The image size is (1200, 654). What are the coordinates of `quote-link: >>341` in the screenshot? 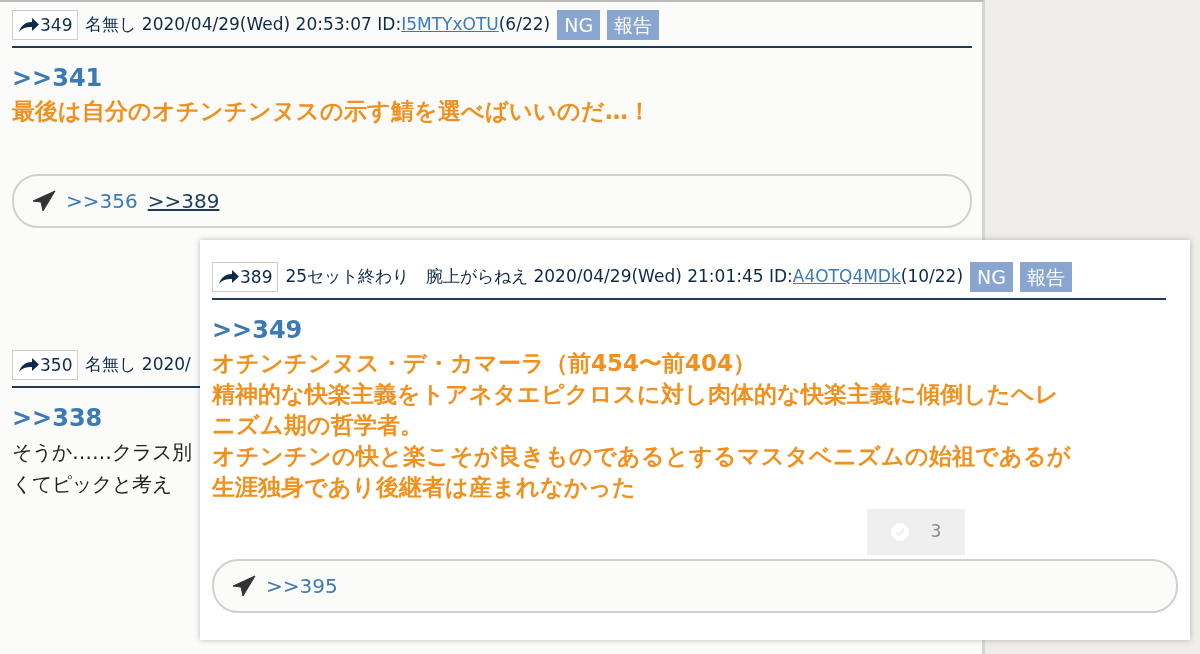 It's located at (57, 78).